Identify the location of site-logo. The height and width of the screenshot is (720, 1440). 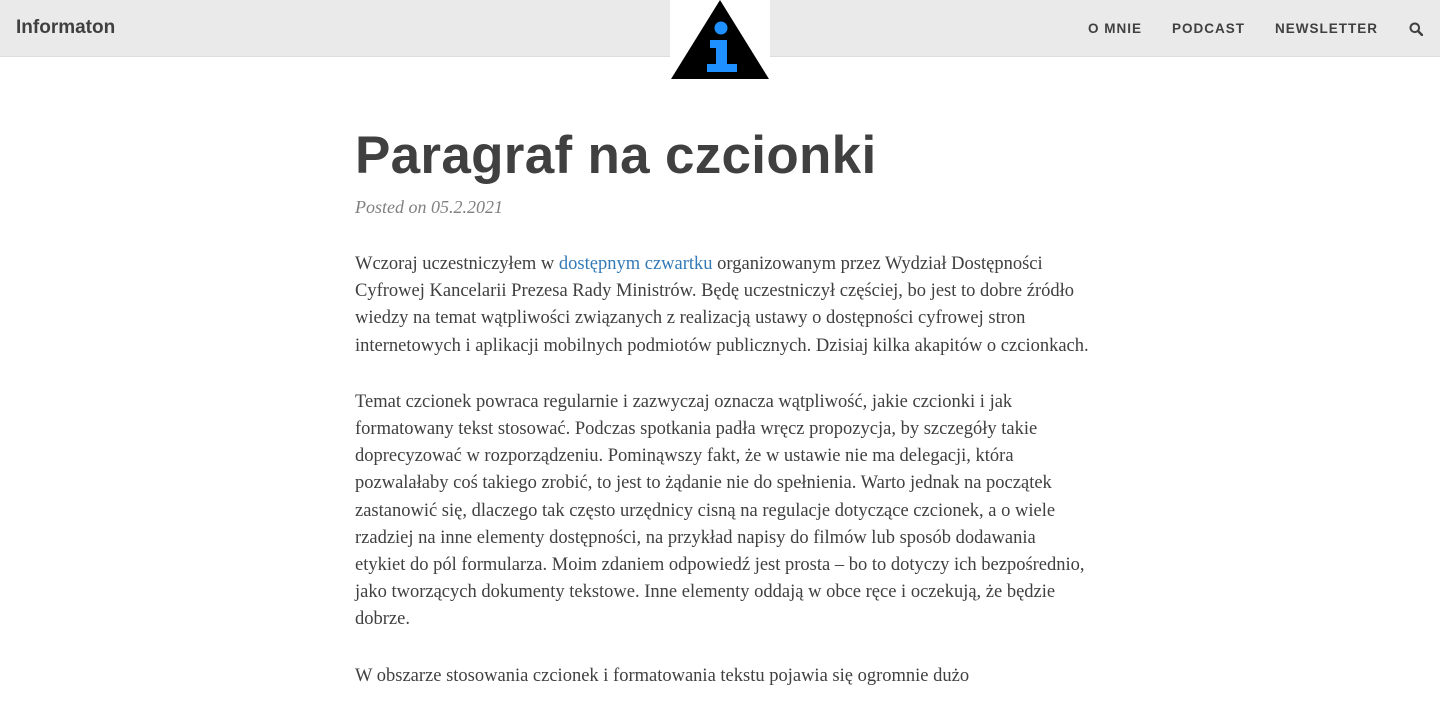
(720, 40).